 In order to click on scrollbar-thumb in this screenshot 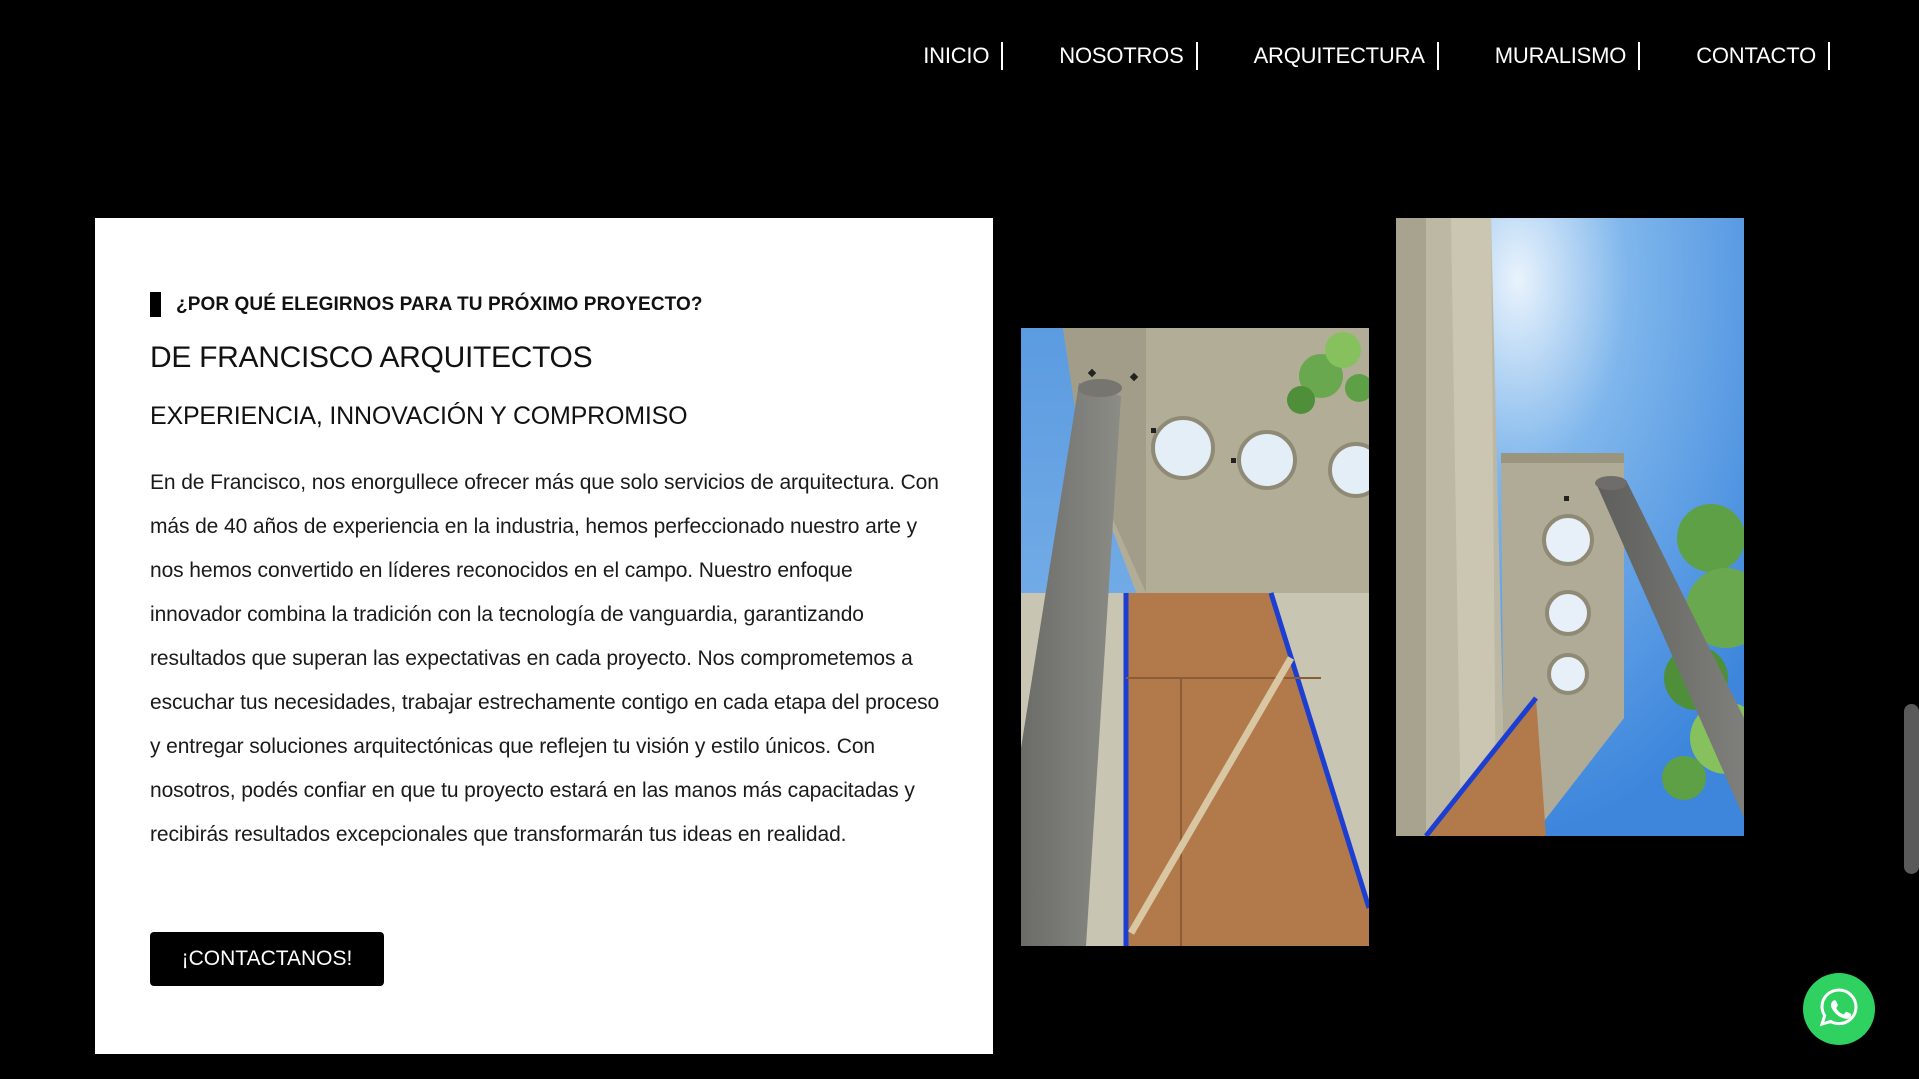, I will do `click(1911, 789)`.